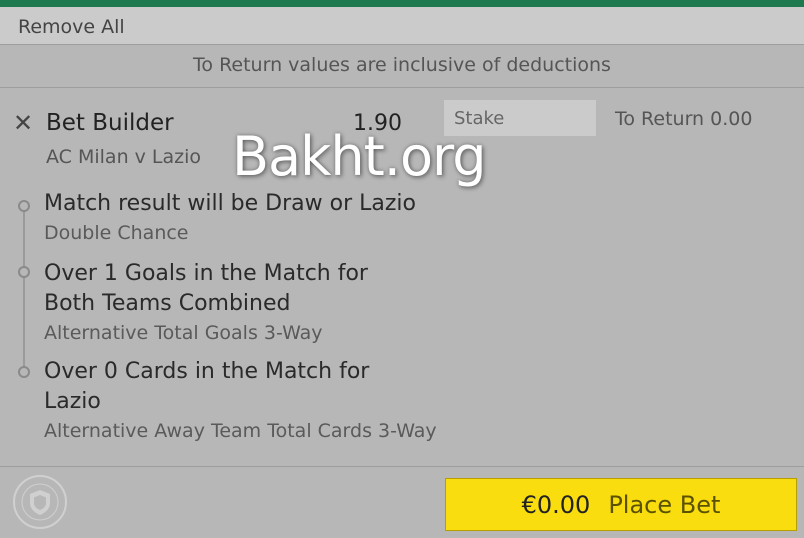 The image size is (804, 538). I want to click on place-bet-label: Place Bet, so click(664, 504).